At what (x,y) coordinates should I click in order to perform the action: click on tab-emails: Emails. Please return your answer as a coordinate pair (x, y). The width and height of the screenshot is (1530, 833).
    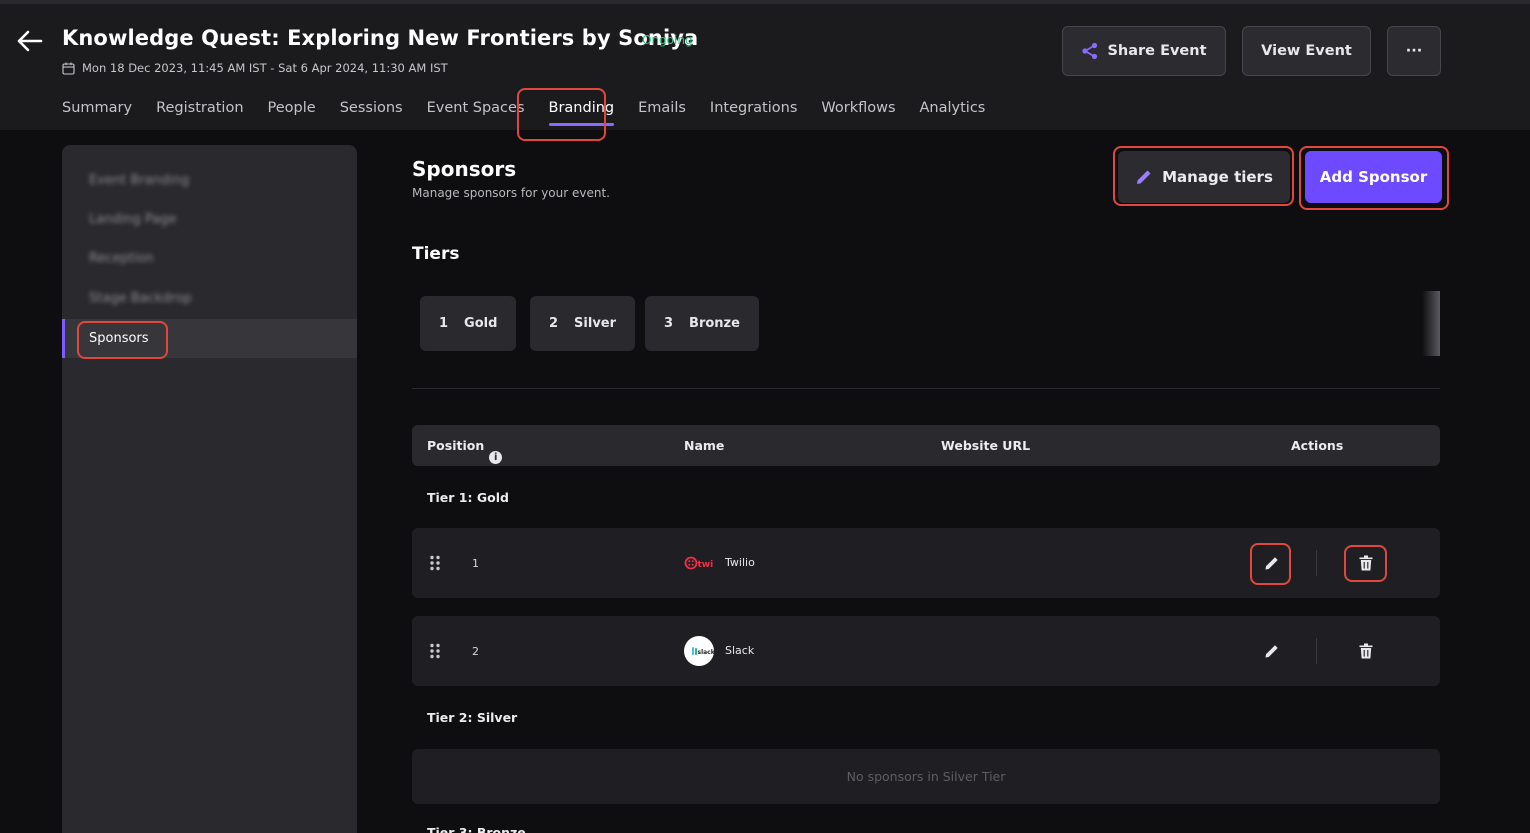
    Looking at the image, I should click on (662, 108).